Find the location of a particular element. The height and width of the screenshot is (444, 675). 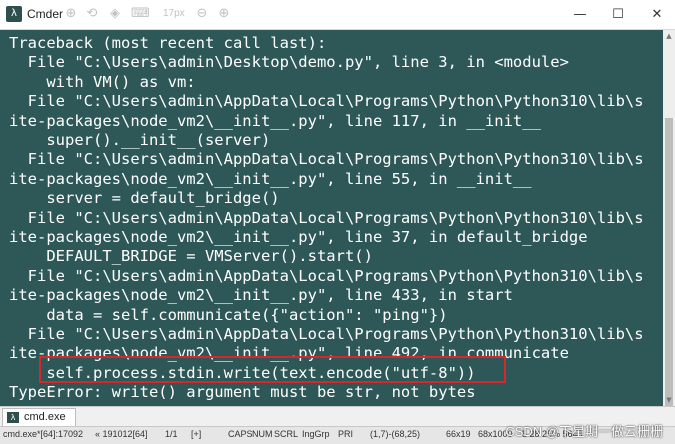

keyboard-icon: ⌨ is located at coordinates (140, 14).